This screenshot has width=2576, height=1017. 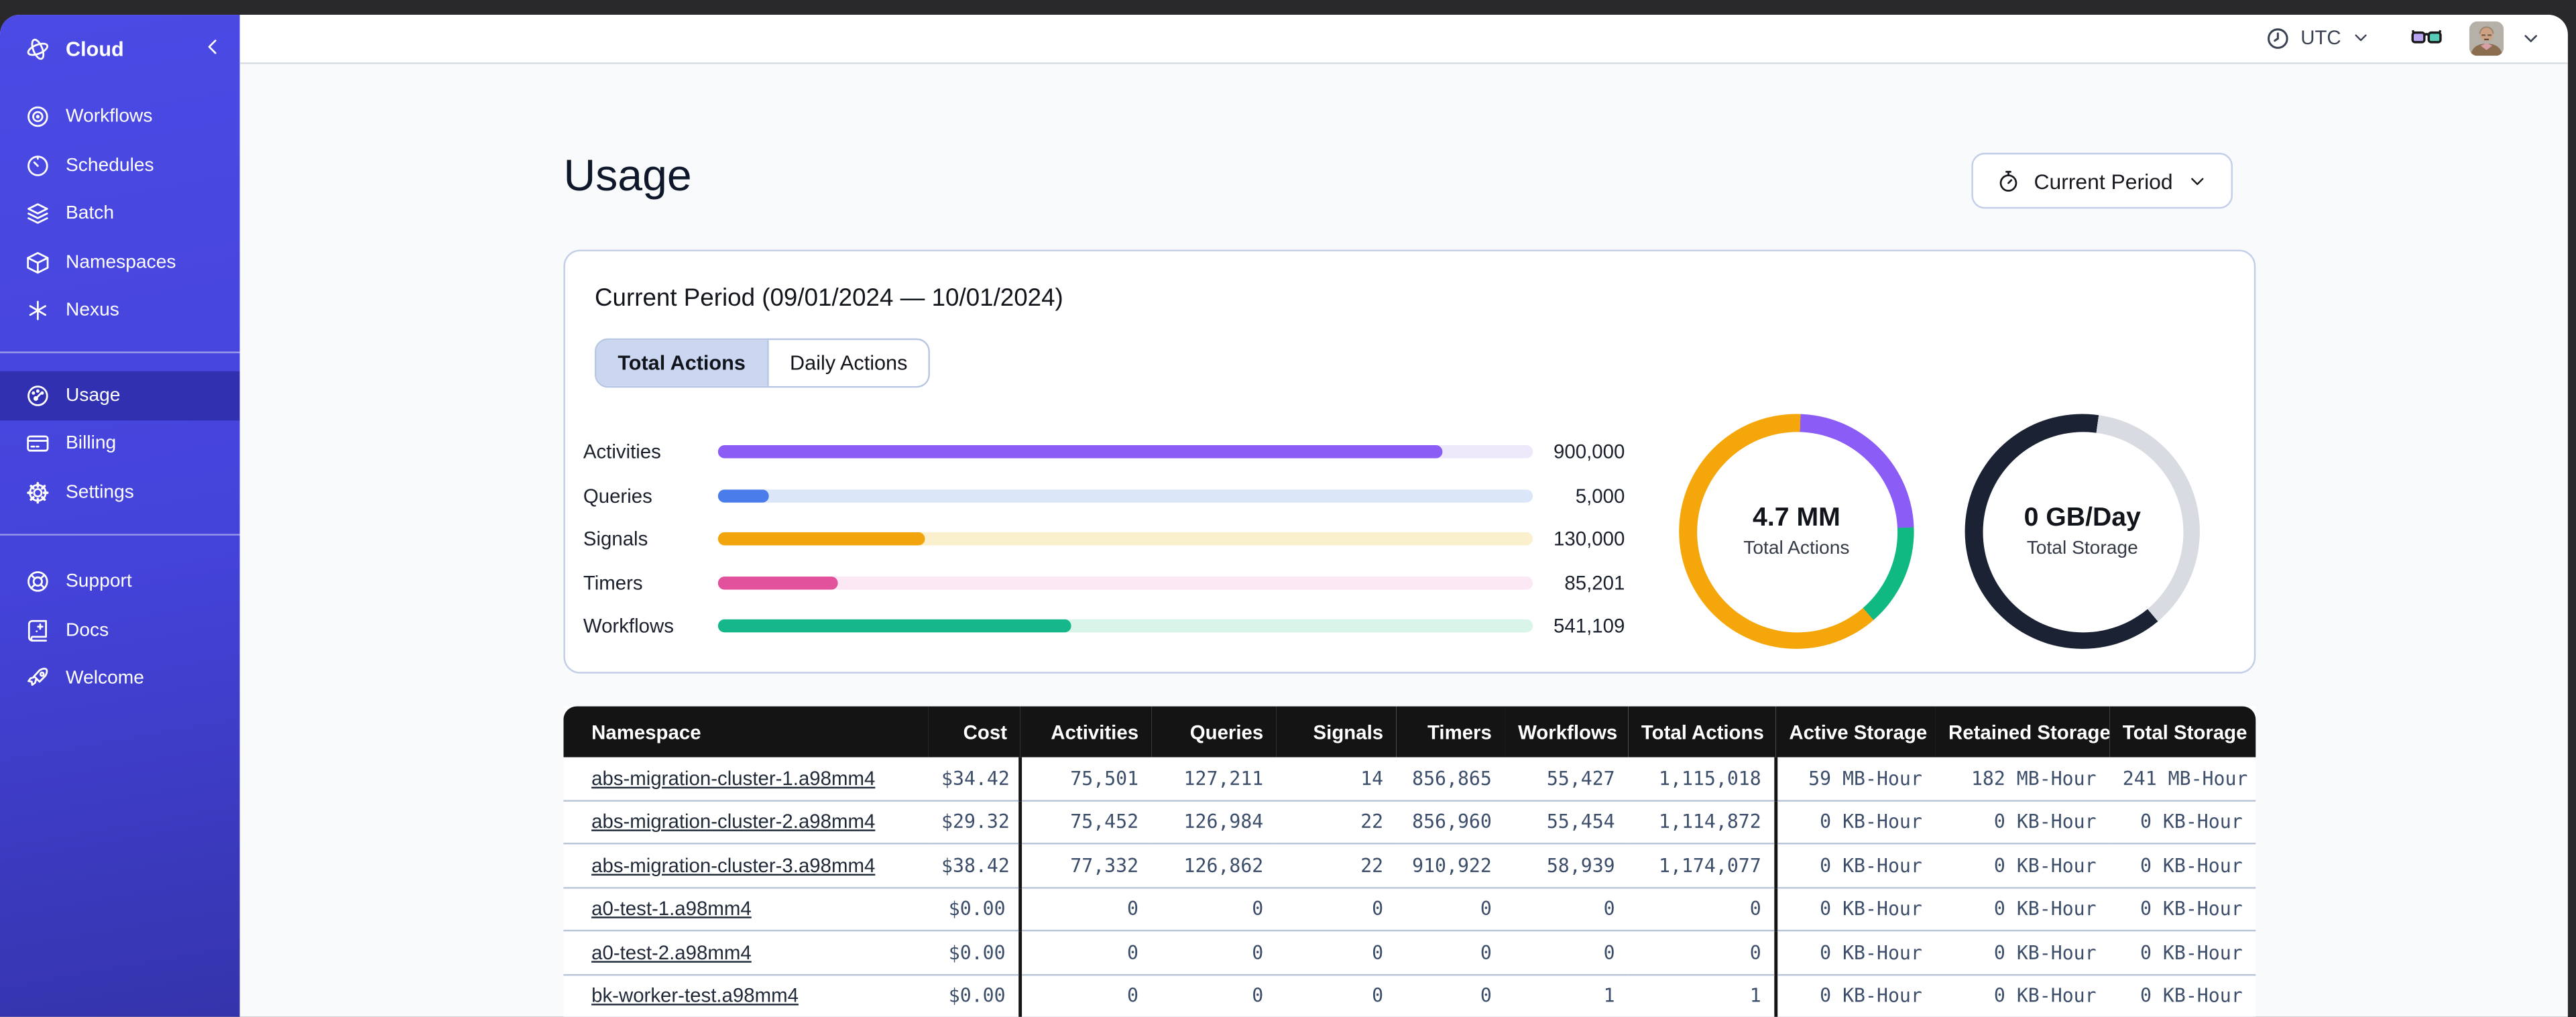 What do you see at coordinates (38, 214) in the screenshot?
I see `batch-icon` at bounding box center [38, 214].